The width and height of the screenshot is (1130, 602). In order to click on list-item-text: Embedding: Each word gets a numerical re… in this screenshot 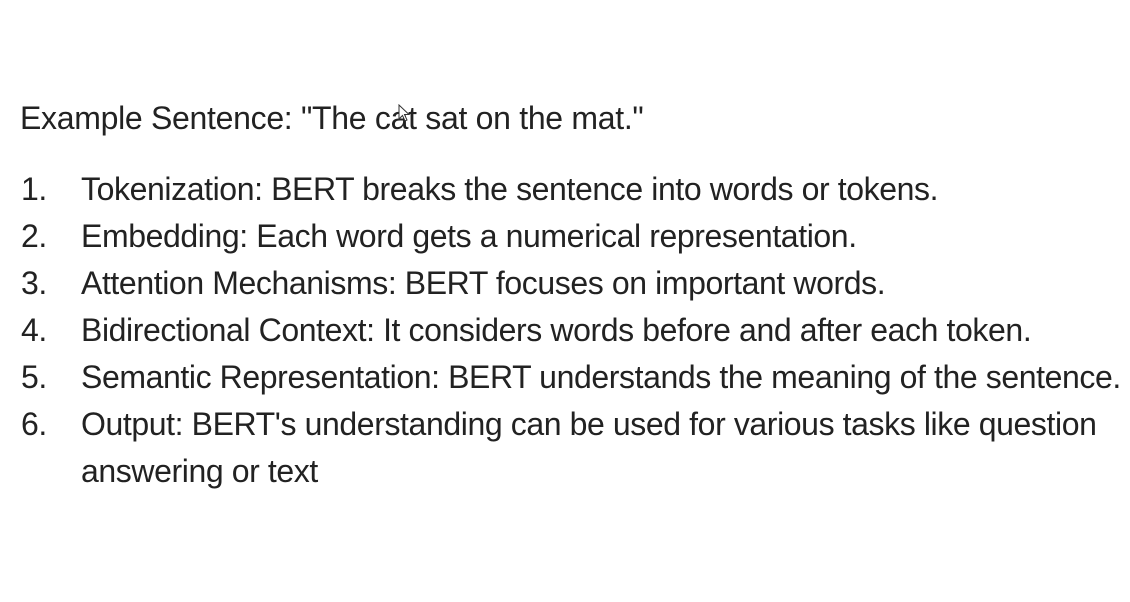, I will do `click(469, 236)`.